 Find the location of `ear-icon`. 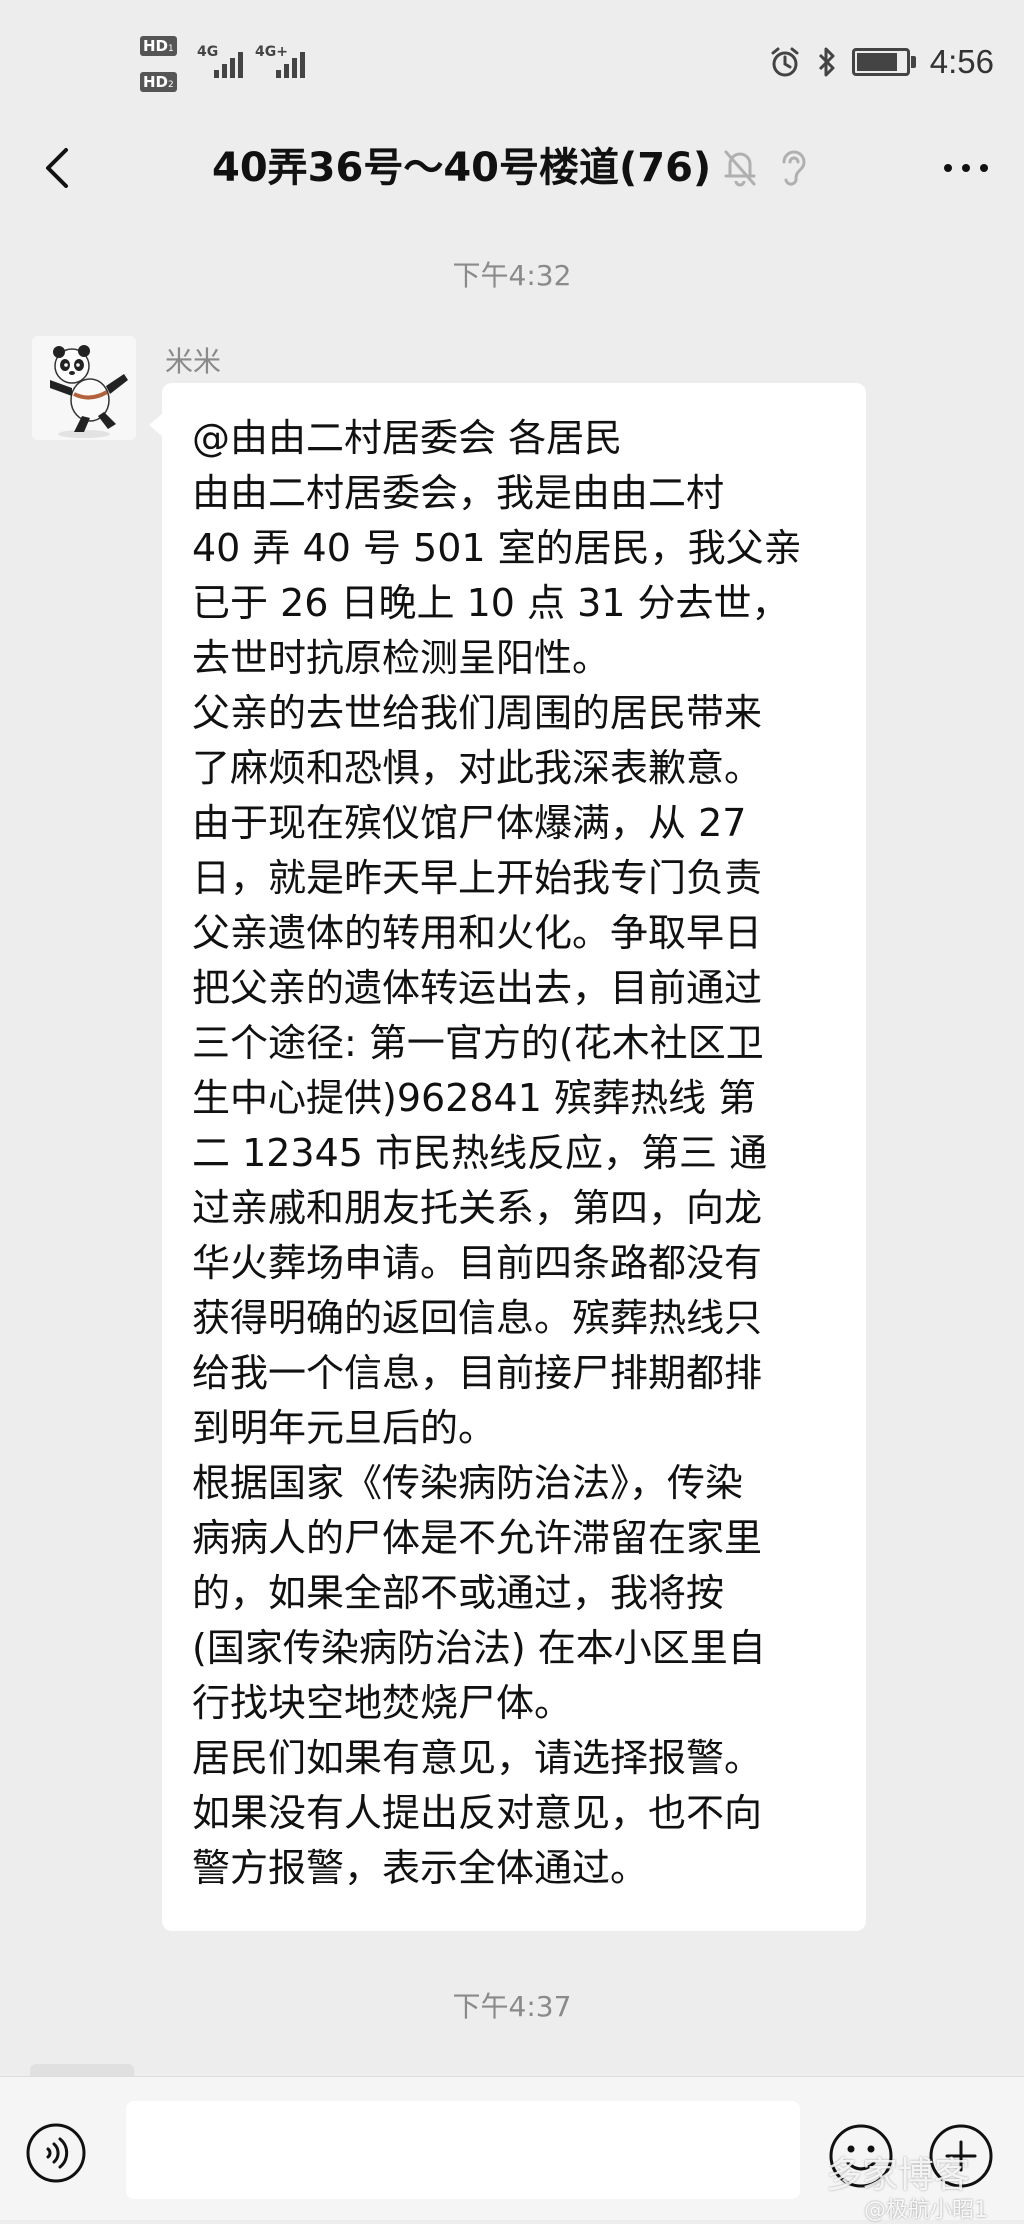

ear-icon is located at coordinates (794, 168).